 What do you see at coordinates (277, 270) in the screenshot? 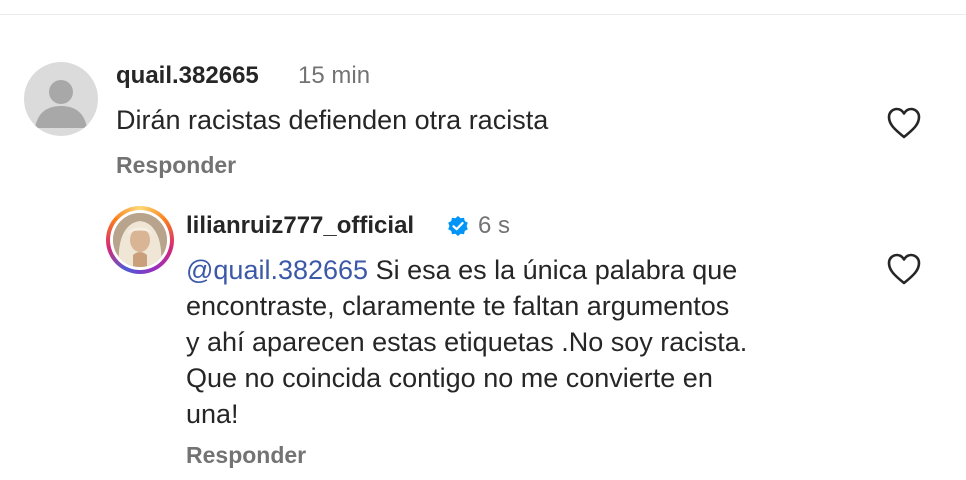
I see `mention-link: @quail.382665` at bounding box center [277, 270].